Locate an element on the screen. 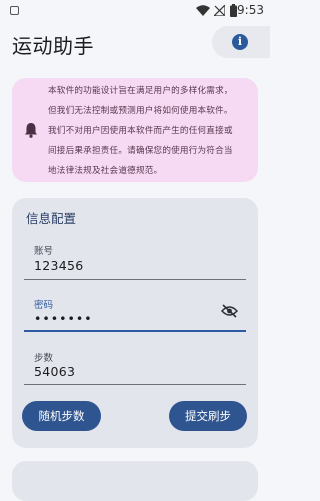 The width and height of the screenshot is (320, 501). status-bar: 9:53 is located at coordinates (135, 11).